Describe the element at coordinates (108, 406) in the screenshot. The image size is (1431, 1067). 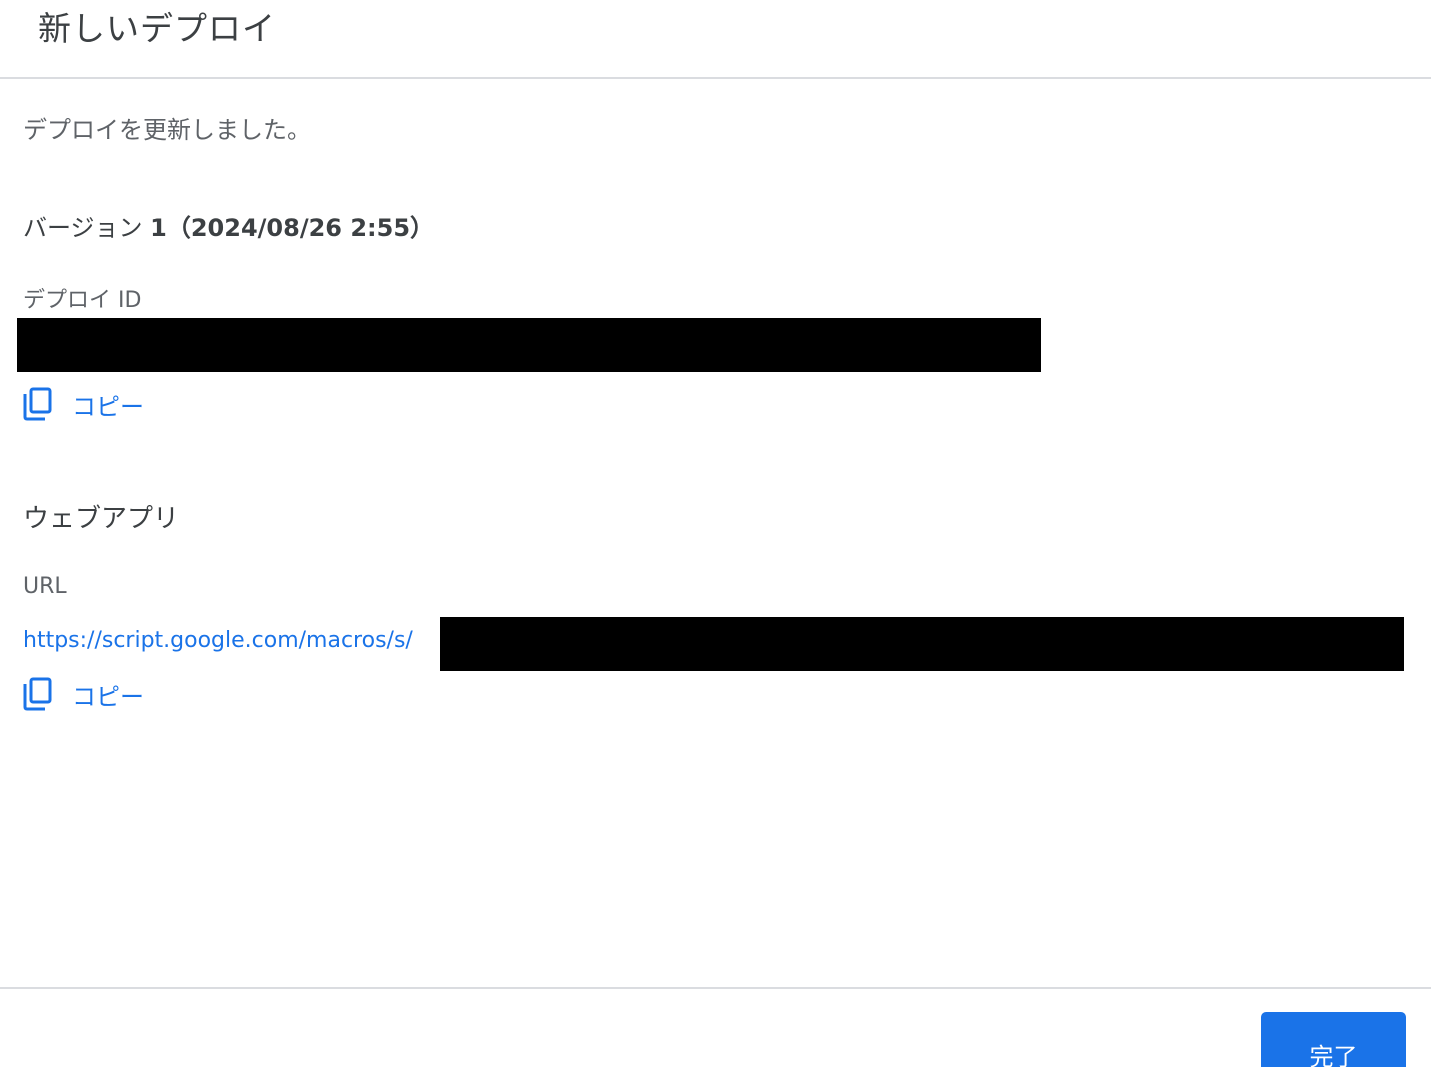
I see `copy-deploy-id-label: コピー` at that location.